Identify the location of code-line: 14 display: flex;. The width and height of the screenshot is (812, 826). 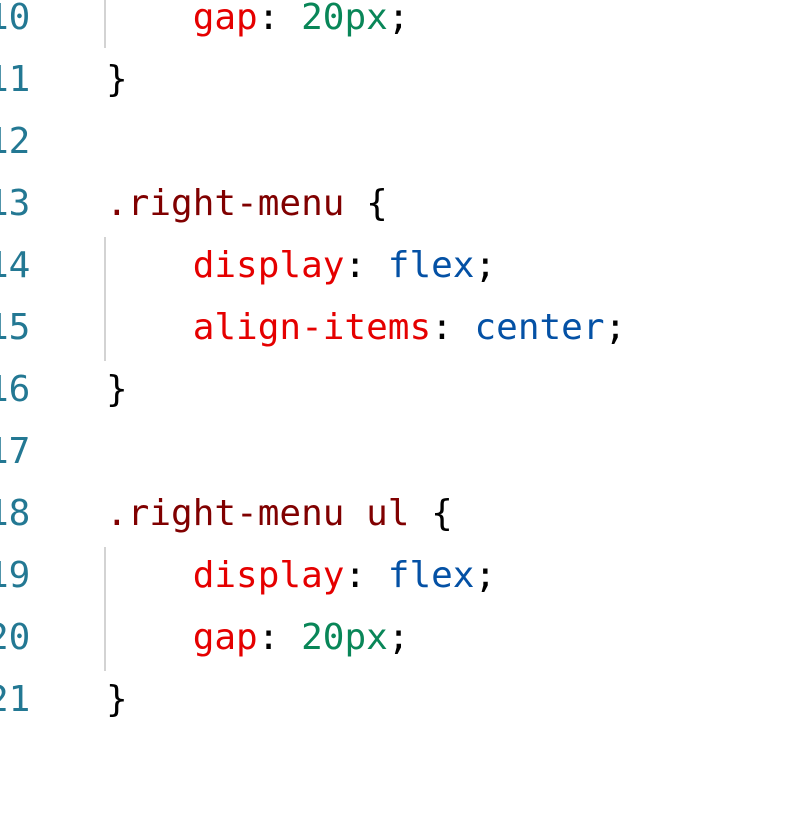
(406, 279).